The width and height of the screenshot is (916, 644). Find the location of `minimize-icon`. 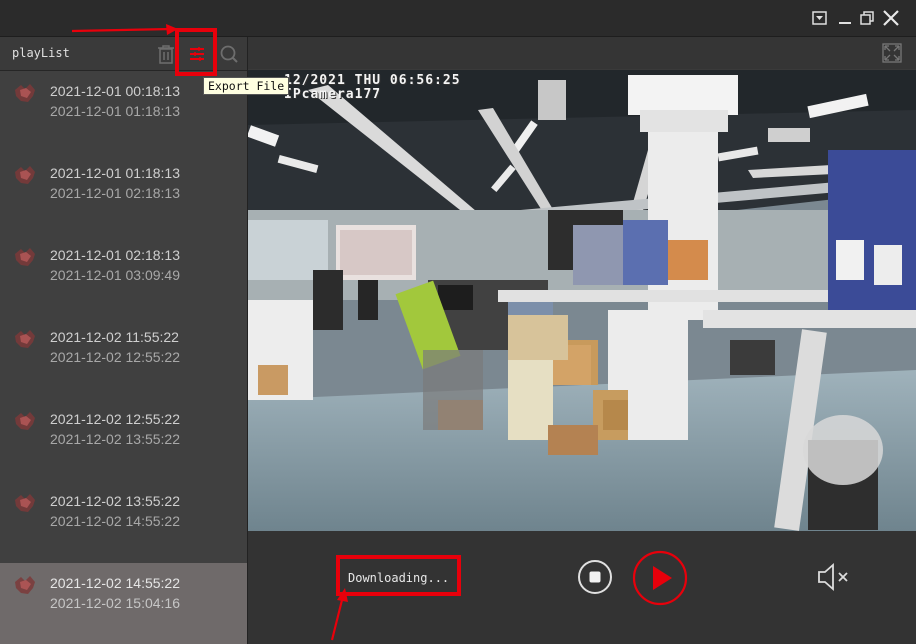

minimize-icon is located at coordinates (845, 18).